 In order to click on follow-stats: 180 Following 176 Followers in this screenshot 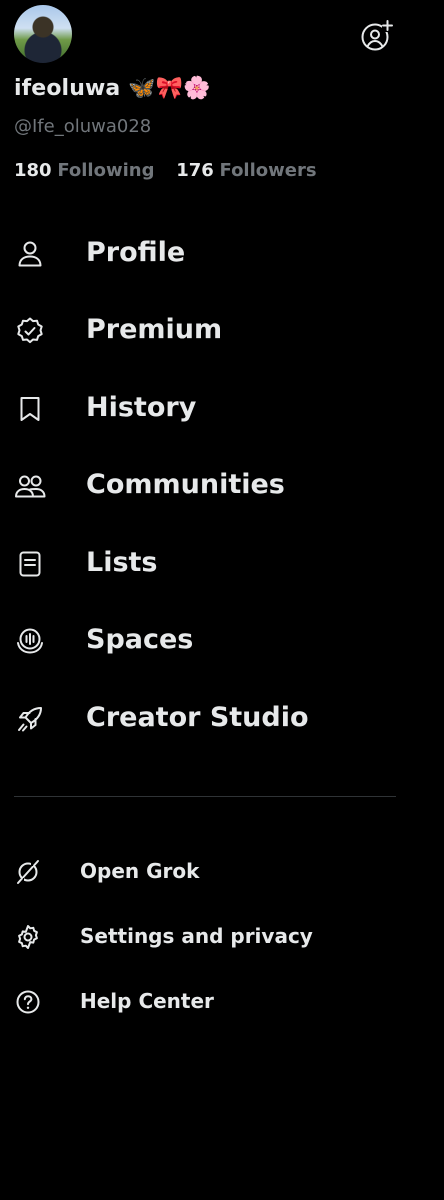, I will do `click(173, 170)`.